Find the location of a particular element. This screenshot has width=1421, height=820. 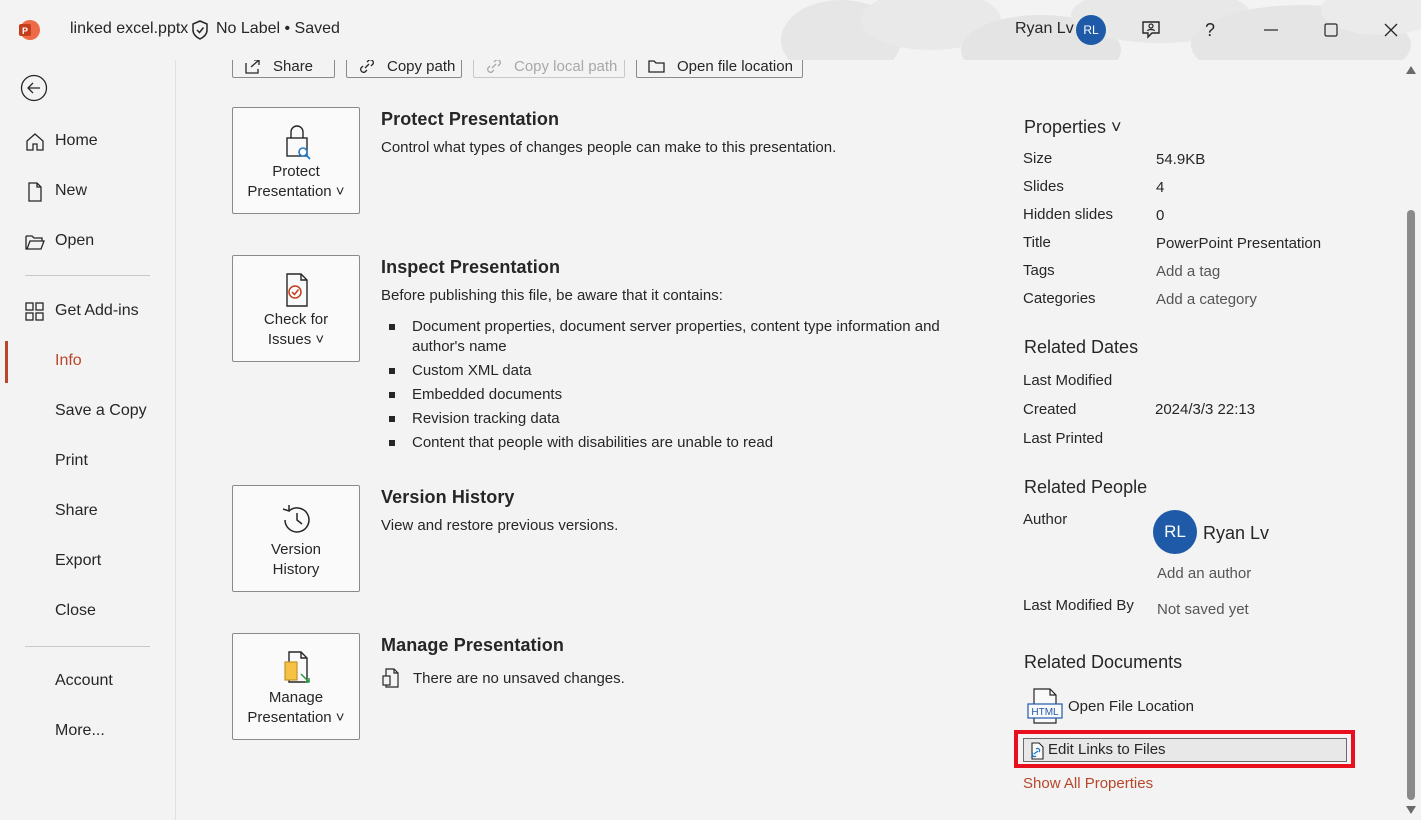

check-for-issues-button: Check for Issues ˅ is located at coordinates (296, 308).